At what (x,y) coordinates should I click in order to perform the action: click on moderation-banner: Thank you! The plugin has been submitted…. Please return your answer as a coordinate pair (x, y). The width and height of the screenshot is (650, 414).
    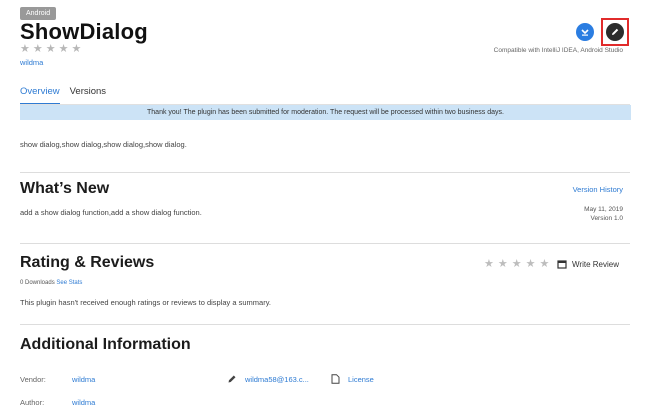
    Looking at the image, I should click on (325, 112).